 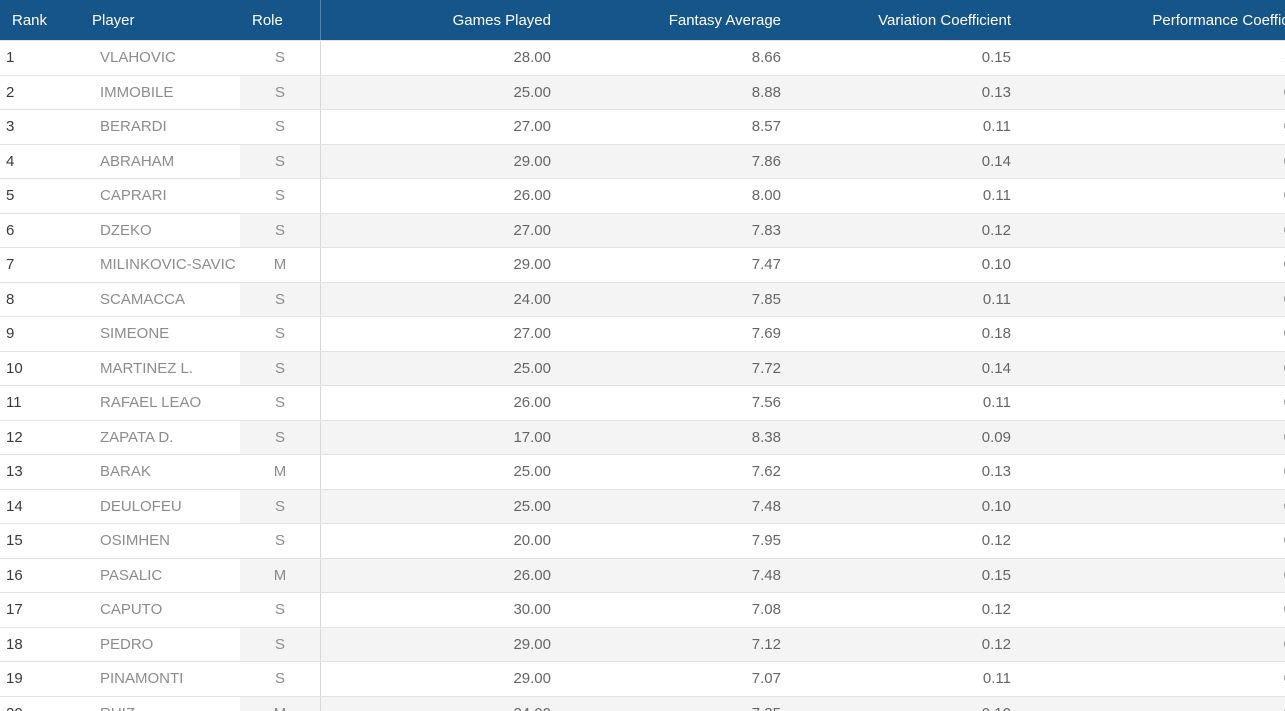 I want to click on table-row: 20RUIZM24.007.350.100.49, so click(x=642, y=703).